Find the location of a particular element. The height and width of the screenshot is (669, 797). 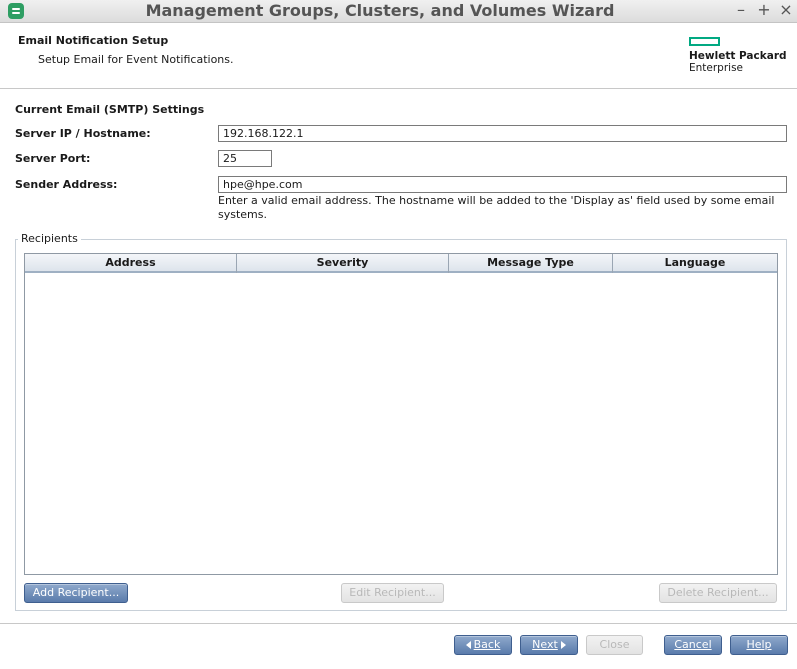

hpe-logo: Hewlett Packard Enterprise is located at coordinates (739, 57).